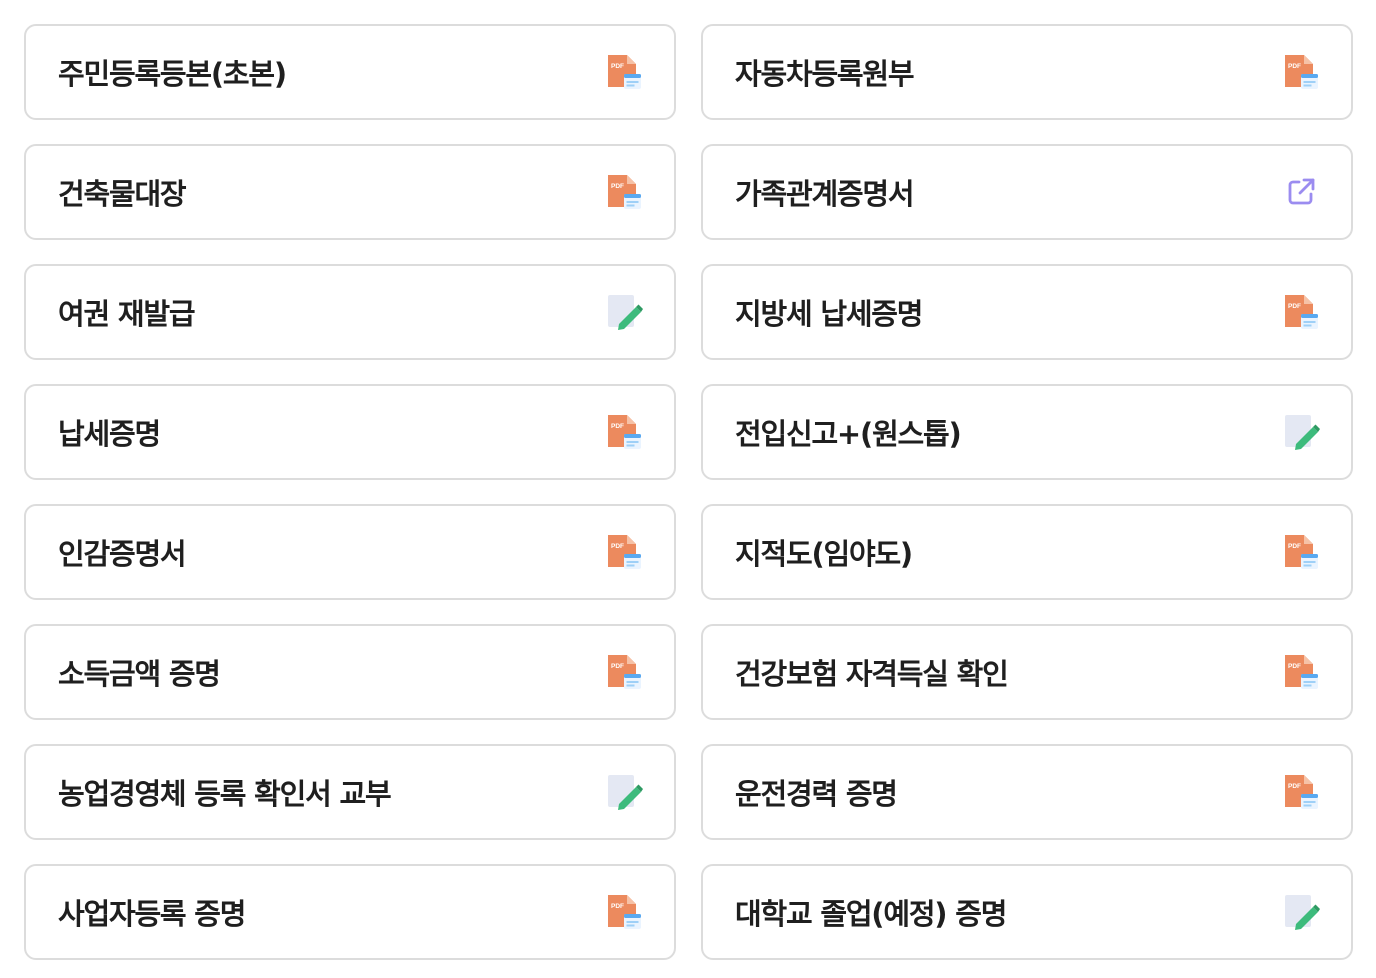  What do you see at coordinates (350, 312) in the screenshot?
I see `service-card: 여권 재발급` at bounding box center [350, 312].